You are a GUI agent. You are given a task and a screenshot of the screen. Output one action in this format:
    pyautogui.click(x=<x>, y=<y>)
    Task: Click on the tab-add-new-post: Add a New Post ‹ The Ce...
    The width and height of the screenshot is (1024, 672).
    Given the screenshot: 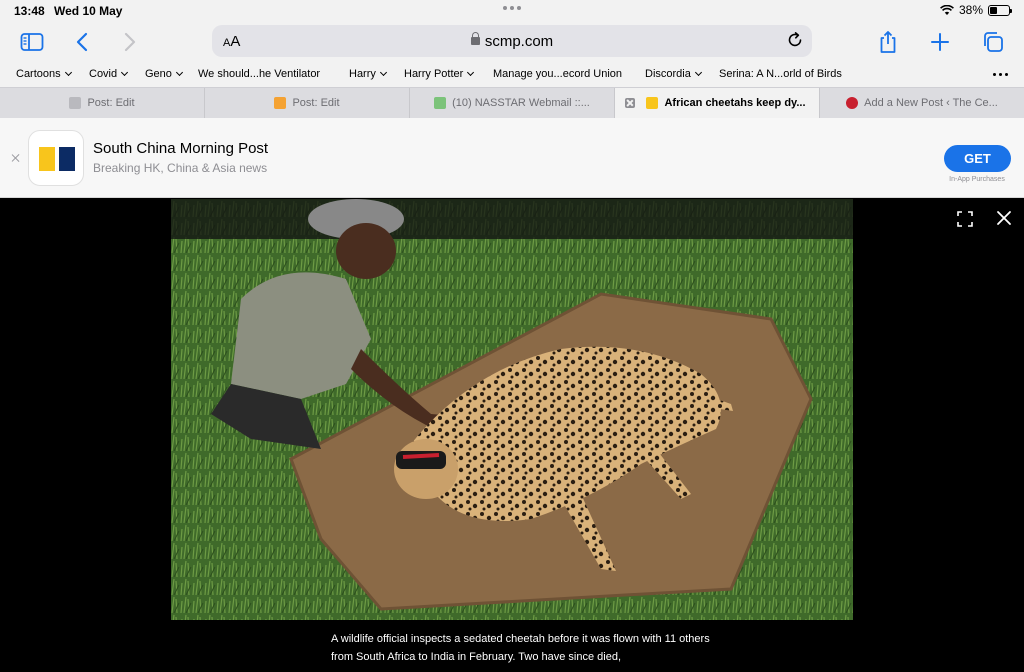 What is the action you would take?
    pyautogui.click(x=922, y=103)
    